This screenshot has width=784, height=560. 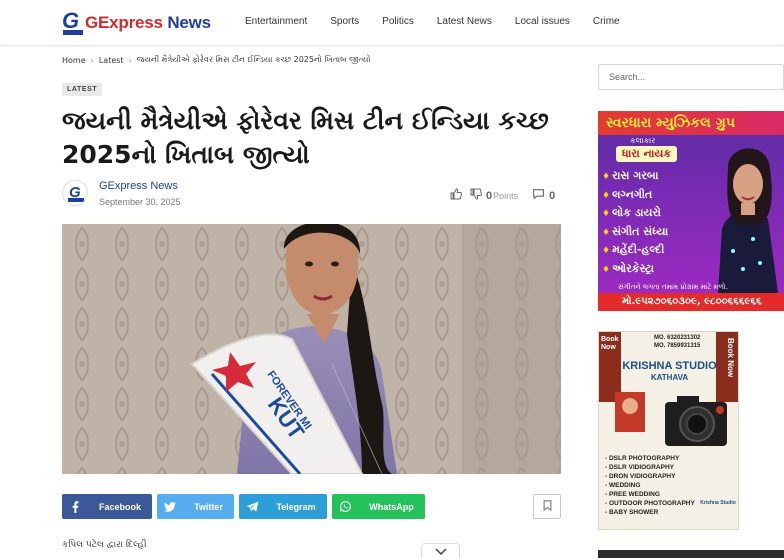 What do you see at coordinates (456, 195) in the screenshot?
I see `thumbs-up-icon` at bounding box center [456, 195].